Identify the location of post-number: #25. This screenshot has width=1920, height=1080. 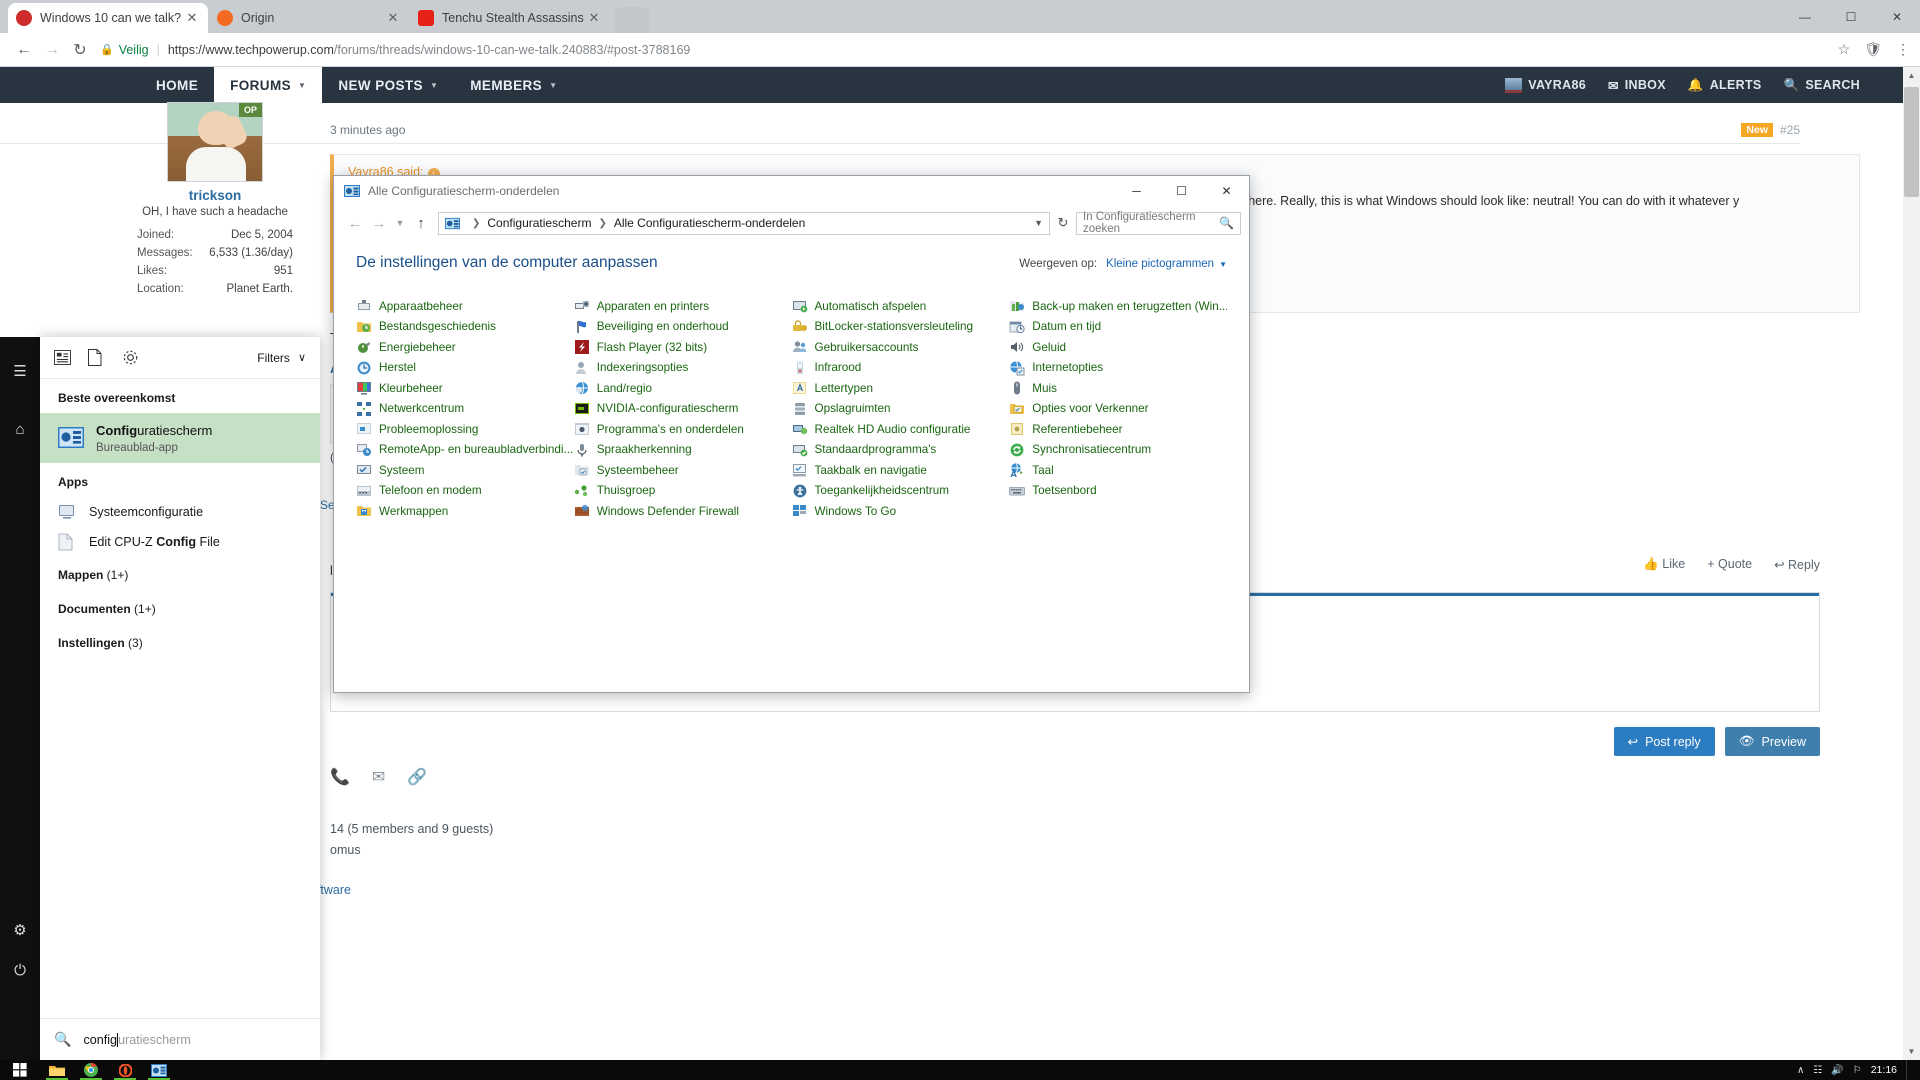
(1790, 130).